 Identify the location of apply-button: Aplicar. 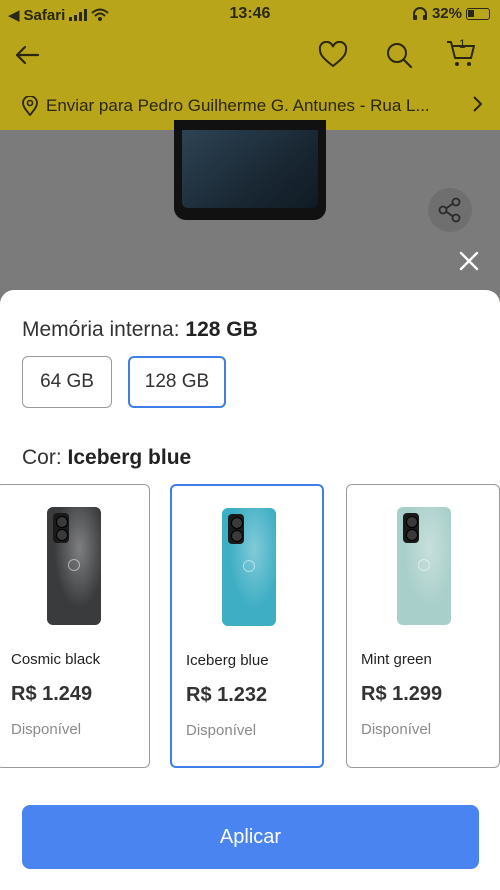
(250, 837).